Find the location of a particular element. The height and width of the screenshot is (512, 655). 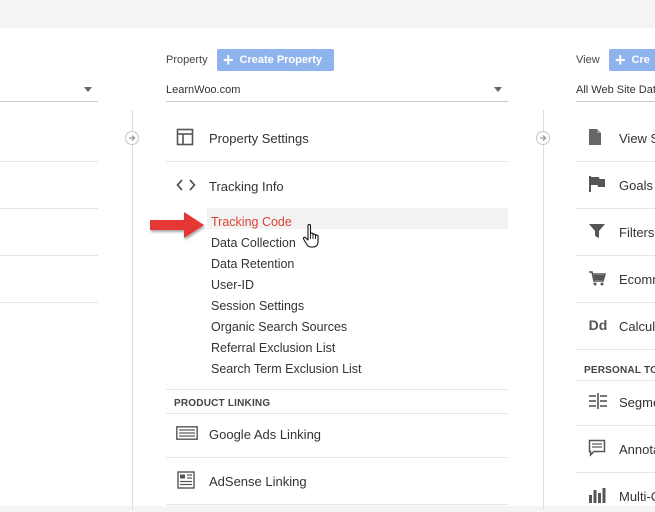

segments-icon is located at coordinates (598, 401).